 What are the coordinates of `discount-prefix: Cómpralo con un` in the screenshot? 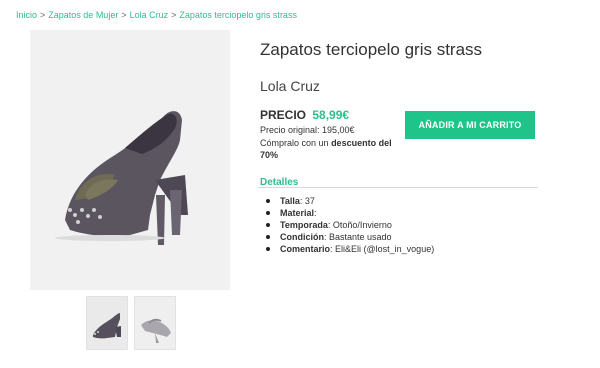 It's located at (294, 143).